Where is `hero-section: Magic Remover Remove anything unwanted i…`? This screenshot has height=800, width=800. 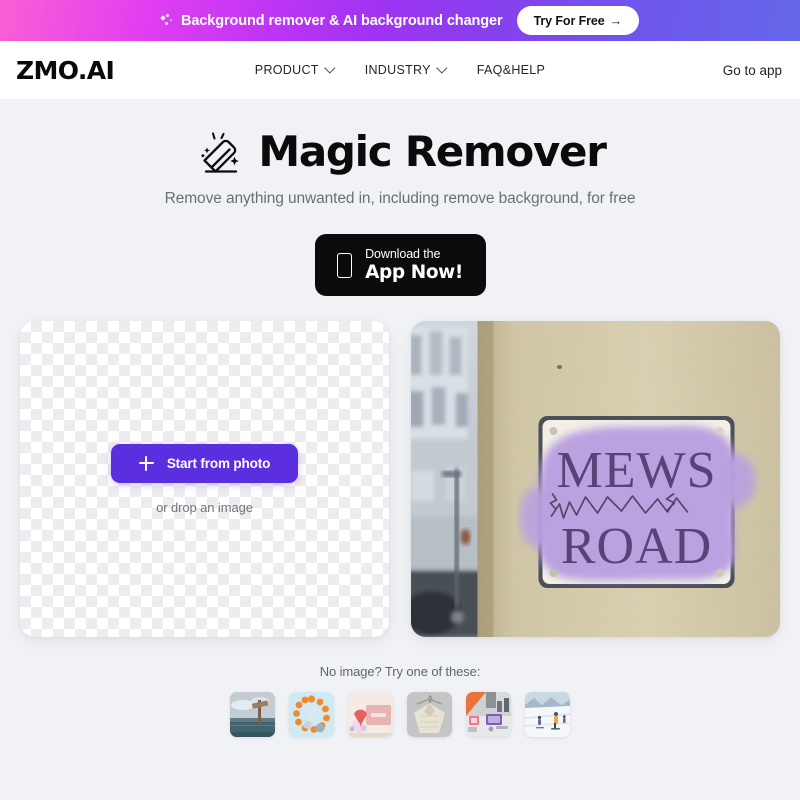 hero-section: Magic Remover Remove anything unwanted i… is located at coordinates (400, 153).